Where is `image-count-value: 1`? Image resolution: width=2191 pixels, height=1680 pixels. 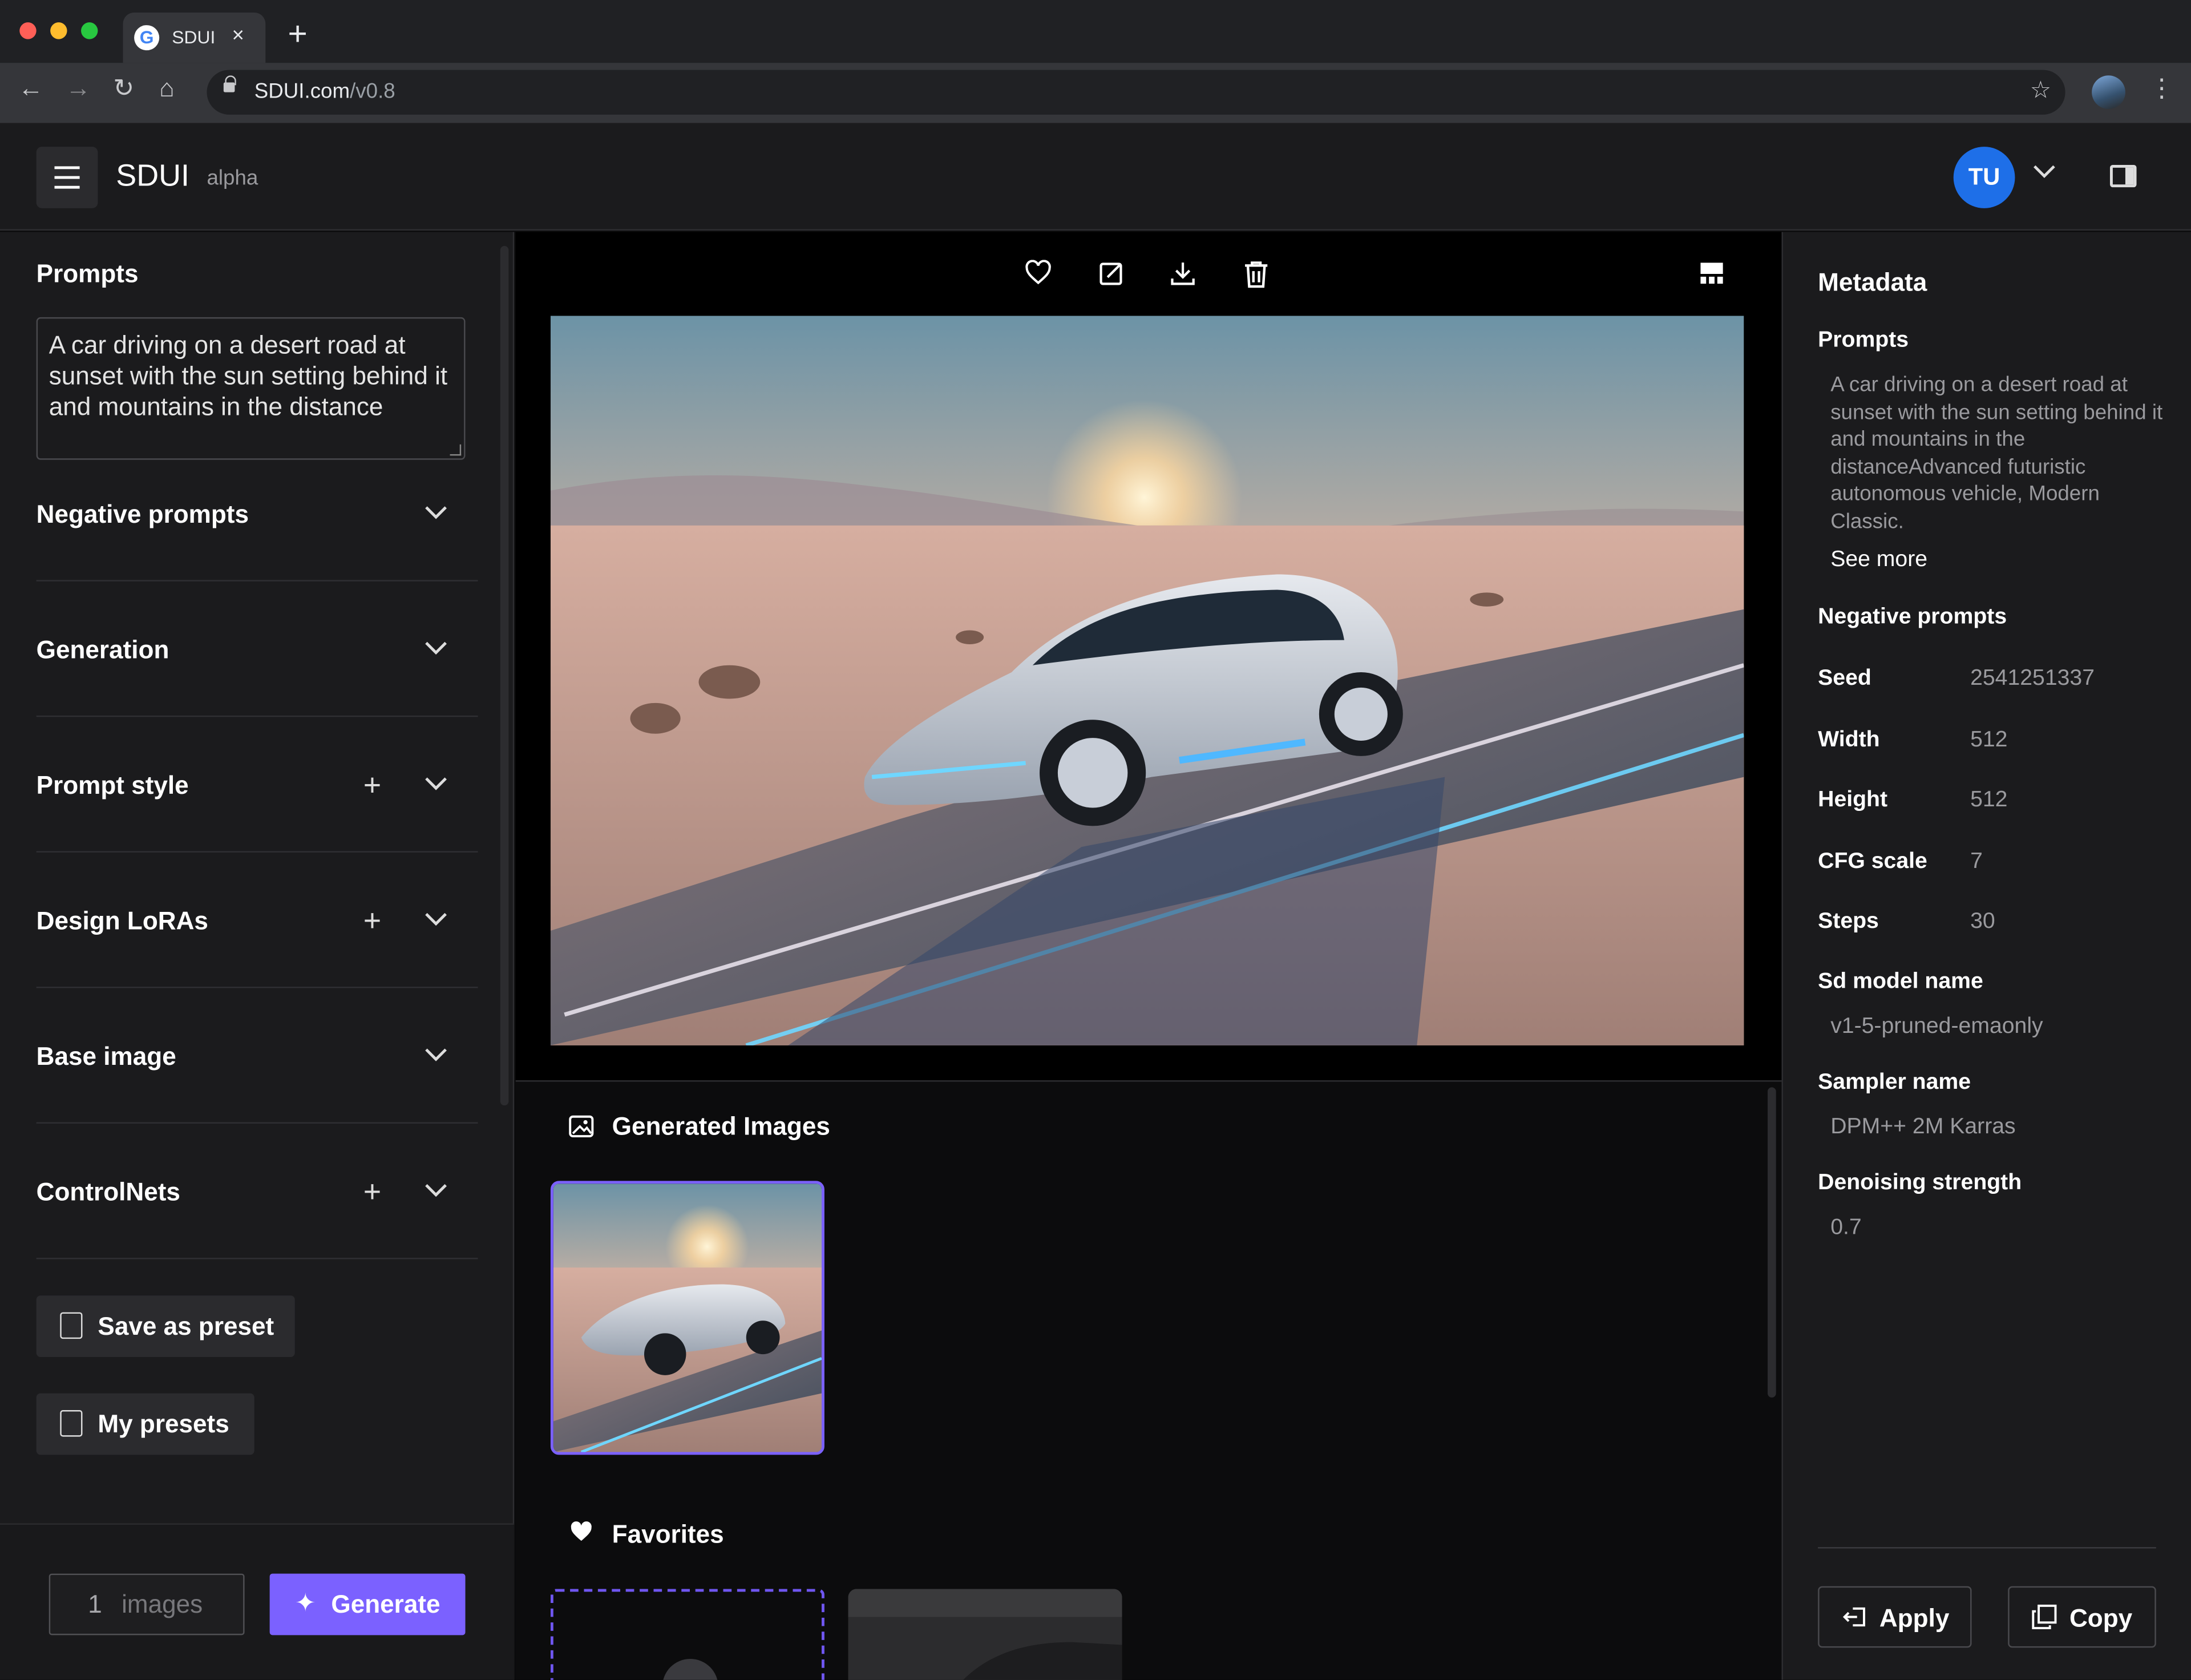 image-count-value: 1 is located at coordinates (95, 1604).